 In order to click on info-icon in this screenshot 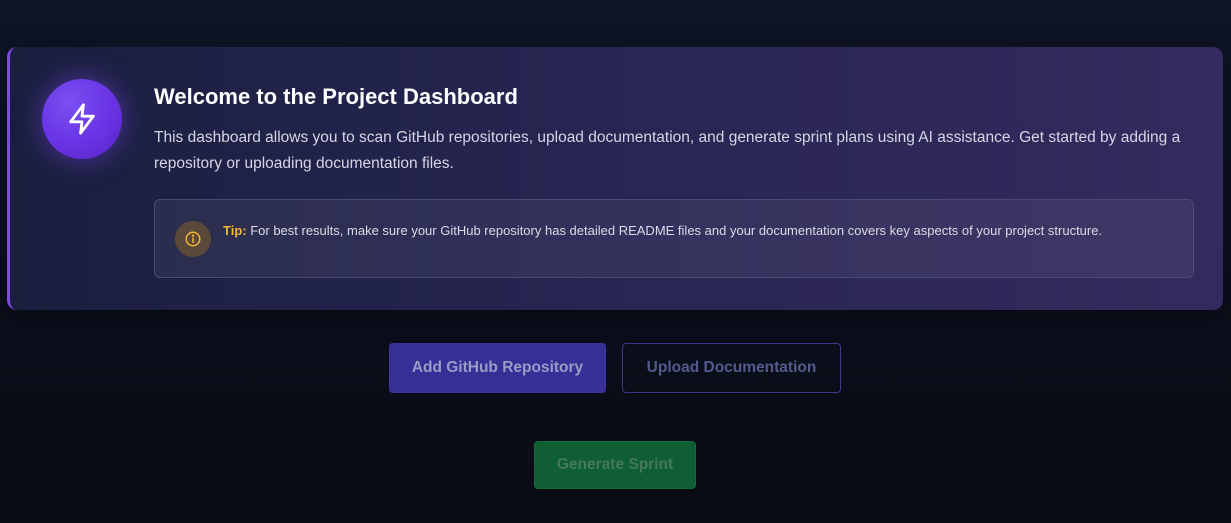, I will do `click(193, 239)`.